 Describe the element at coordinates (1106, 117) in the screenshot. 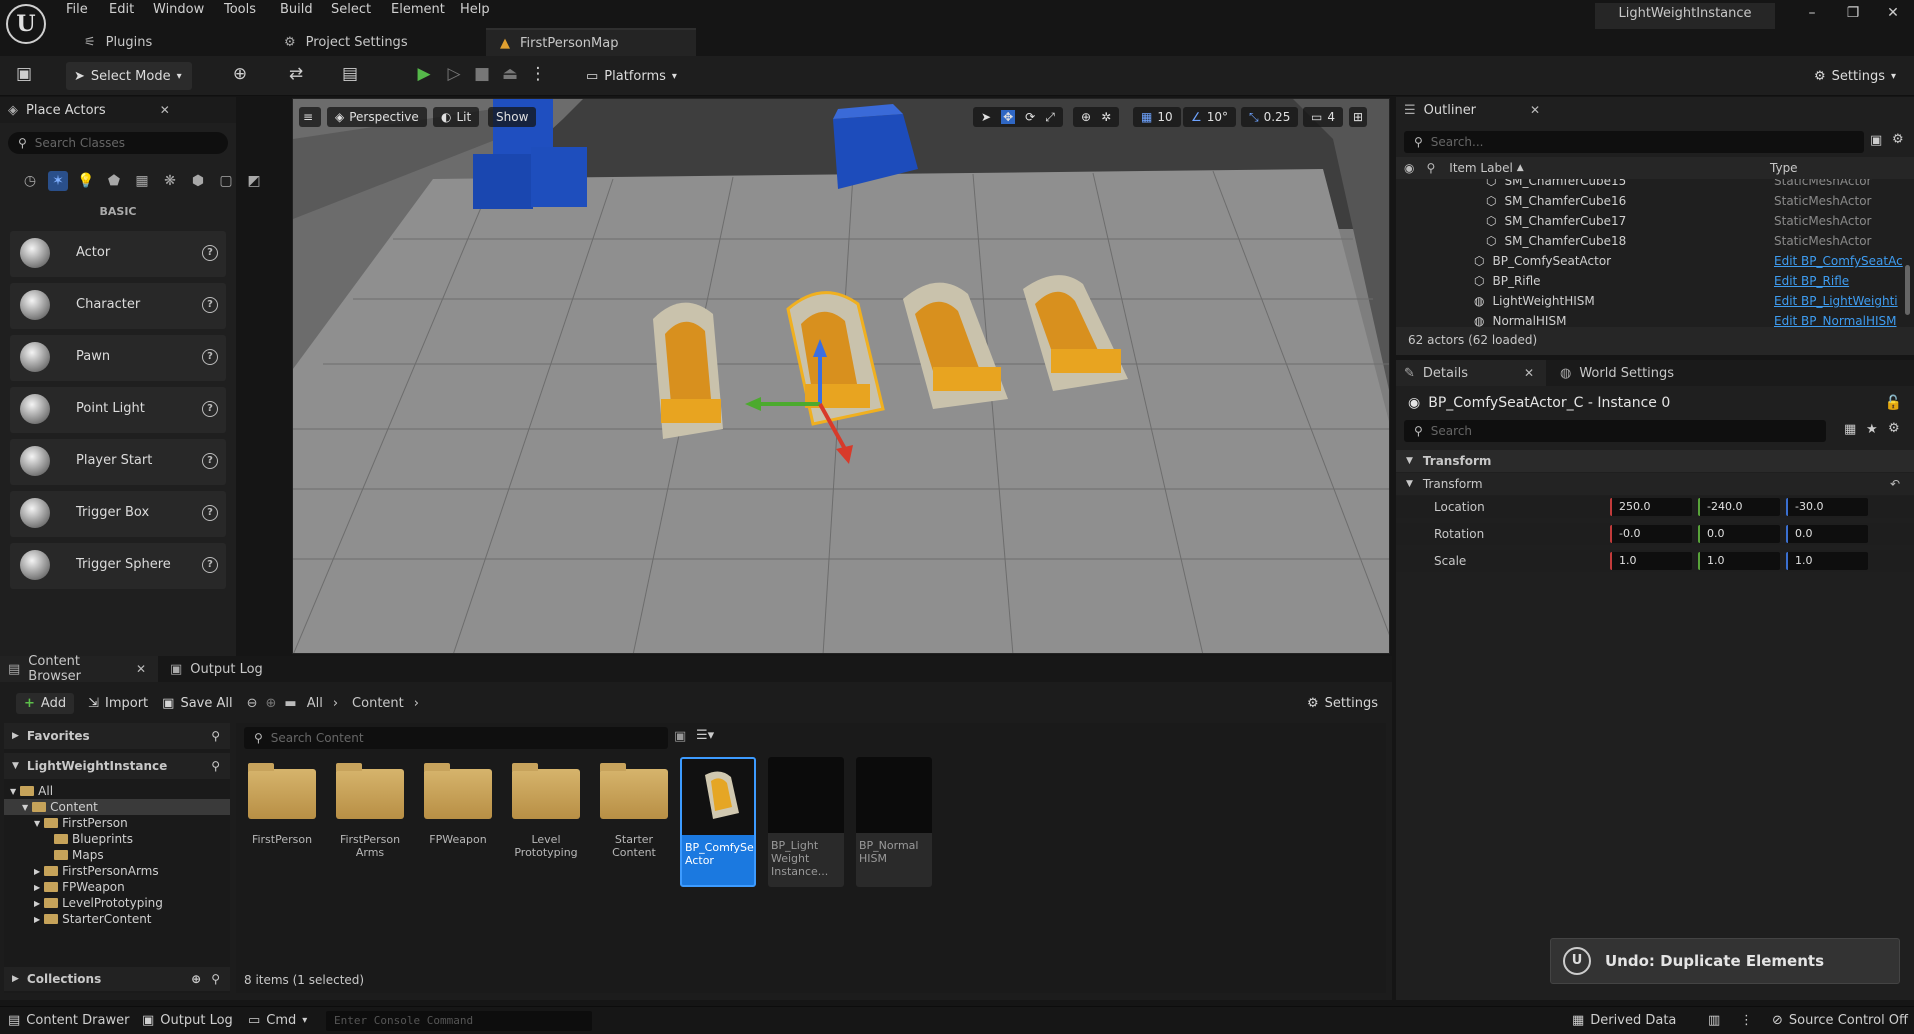

I see `surface-snap-icon: ✲` at that location.